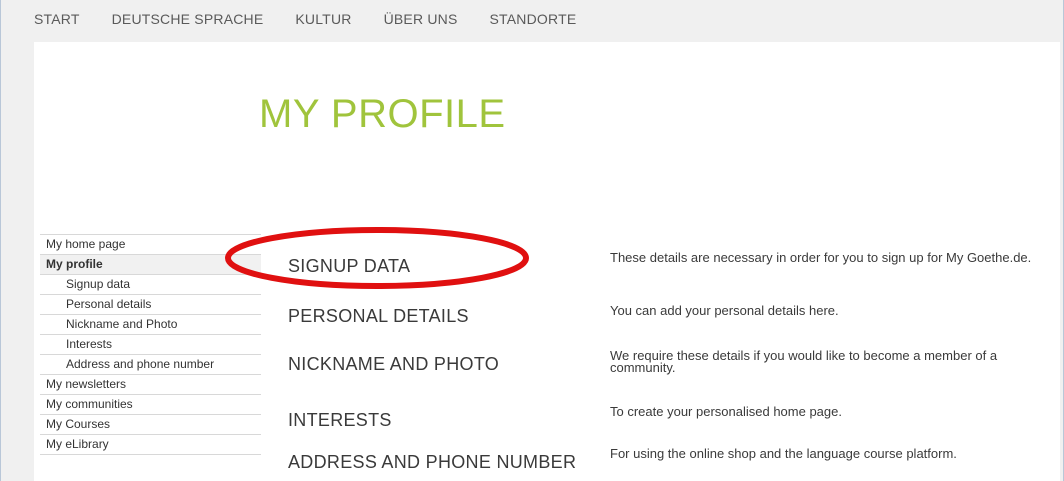 Image resolution: width=1064 pixels, height=481 pixels. Describe the element at coordinates (340, 420) in the screenshot. I see `section-title-interests: INTERESTS` at that location.